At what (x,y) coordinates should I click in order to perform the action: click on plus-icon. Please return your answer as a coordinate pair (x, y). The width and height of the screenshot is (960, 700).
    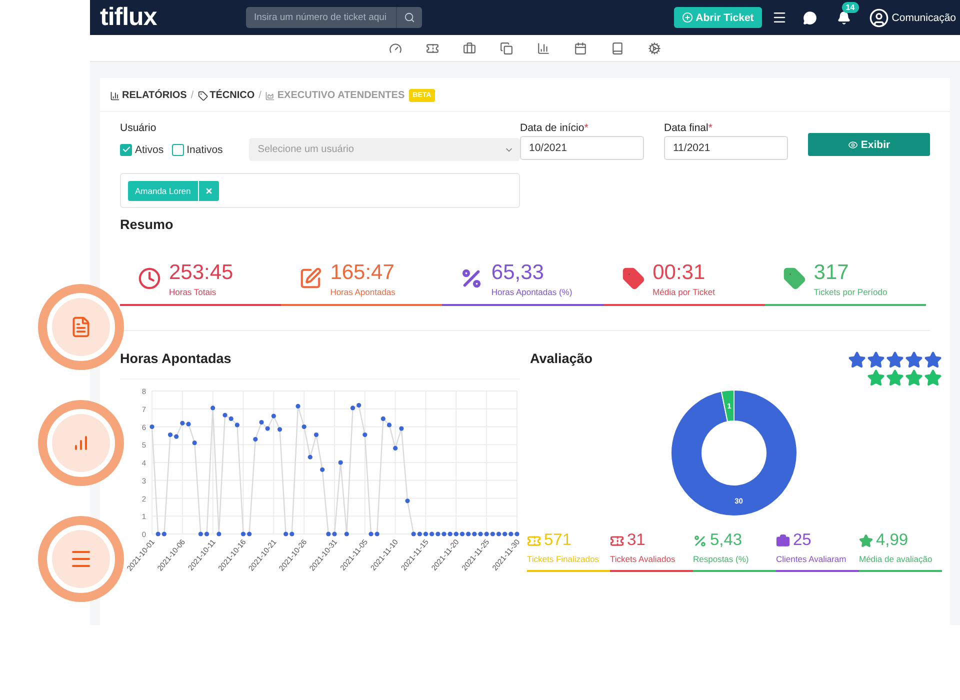
    Looking at the image, I should click on (687, 17).